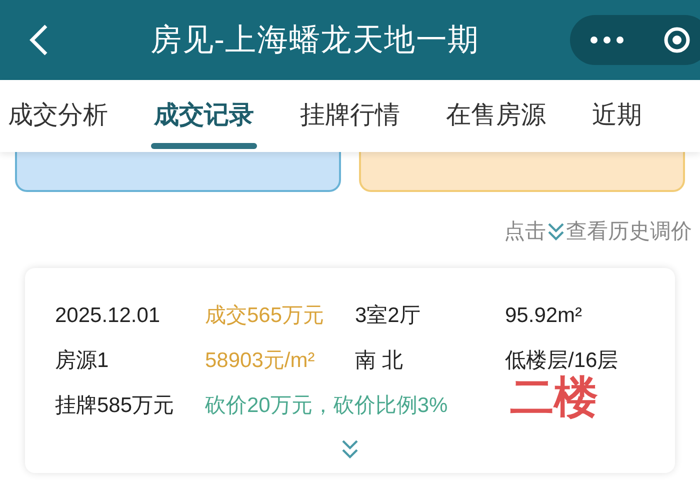 The image size is (700, 501). Describe the element at coordinates (65, 116) in the screenshot. I see `tab: 成交分析` at that location.